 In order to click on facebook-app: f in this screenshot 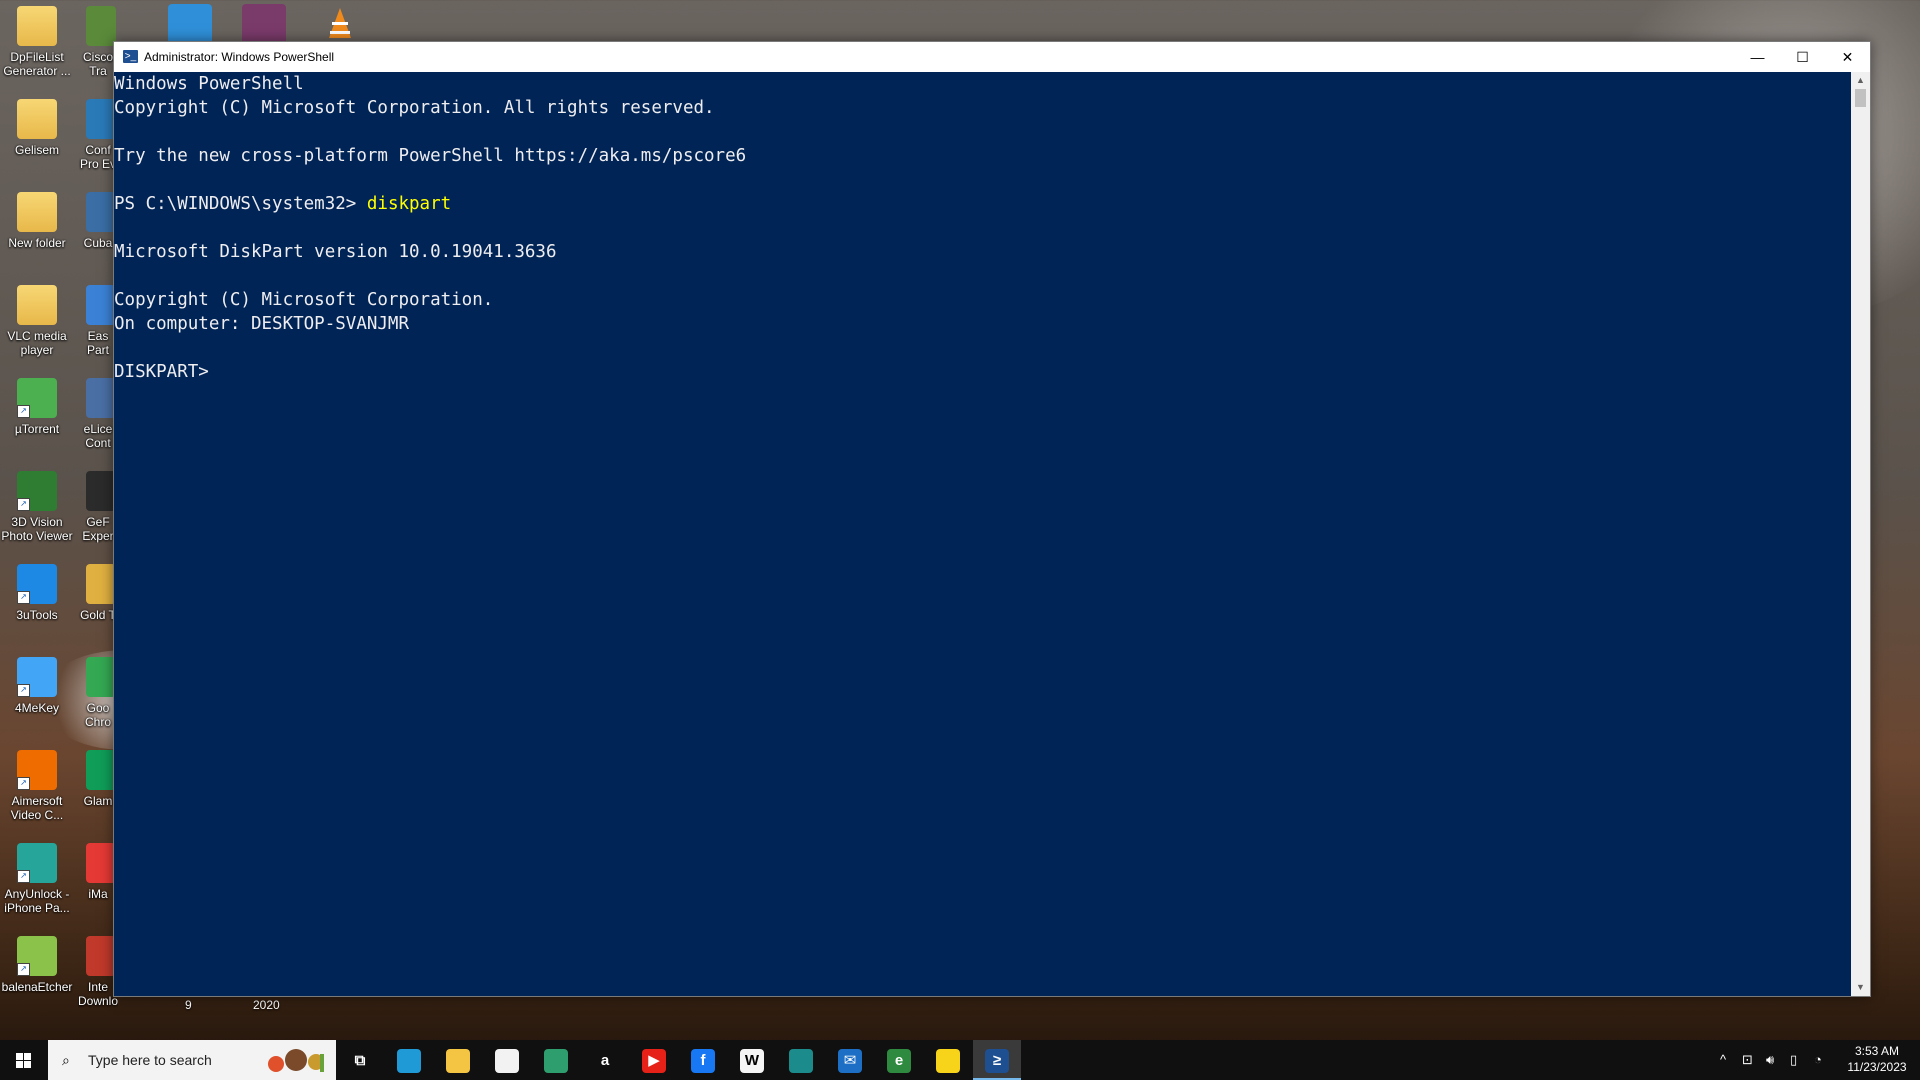, I will do `click(703, 1060)`.